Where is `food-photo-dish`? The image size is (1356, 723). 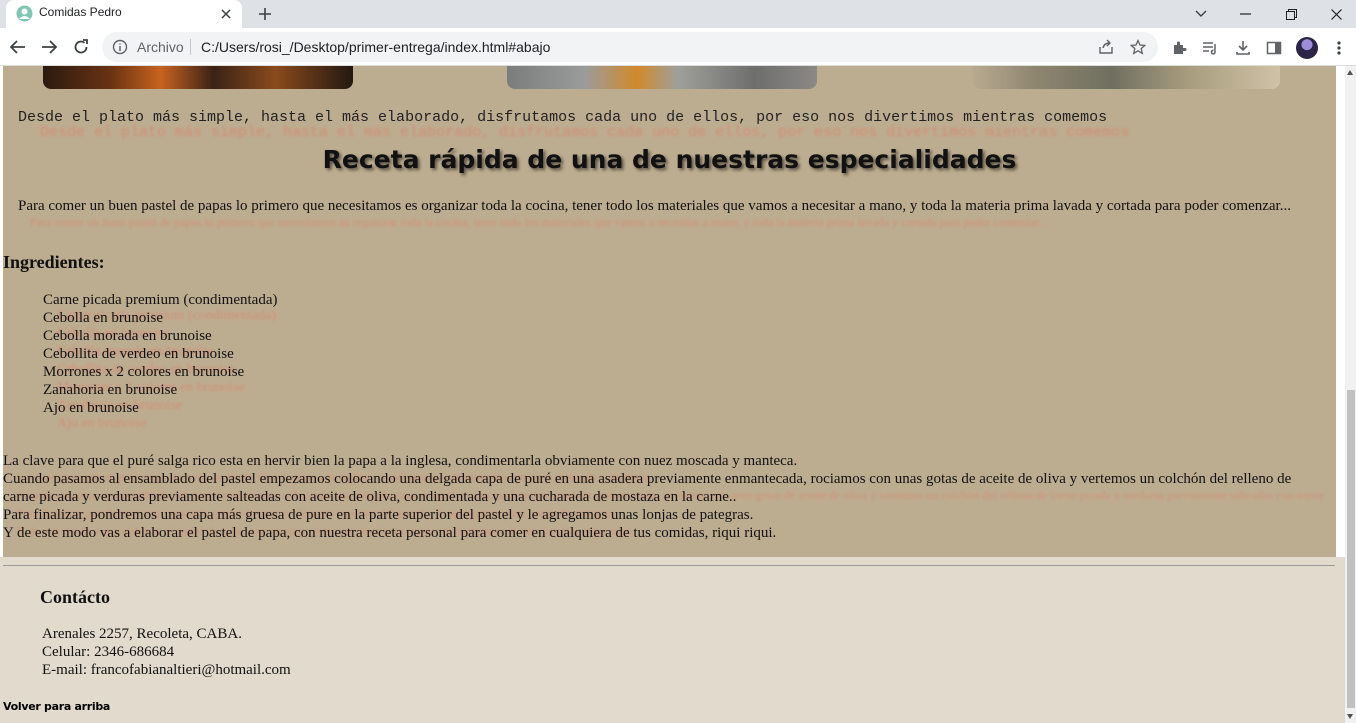
food-photo-dish is located at coordinates (1126, 77).